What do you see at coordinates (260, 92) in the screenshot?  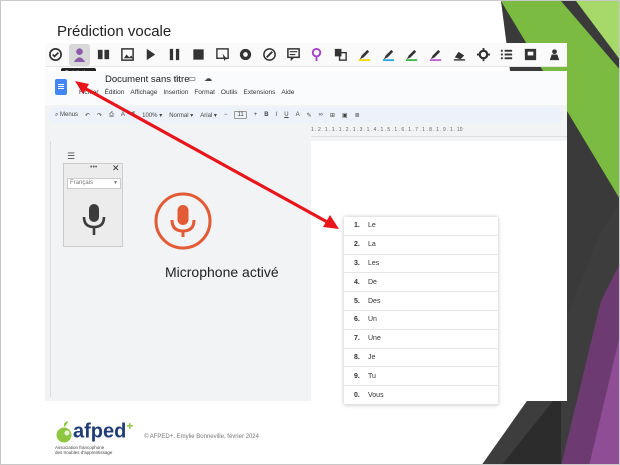 I see `menu-extensions: Extensions` at bounding box center [260, 92].